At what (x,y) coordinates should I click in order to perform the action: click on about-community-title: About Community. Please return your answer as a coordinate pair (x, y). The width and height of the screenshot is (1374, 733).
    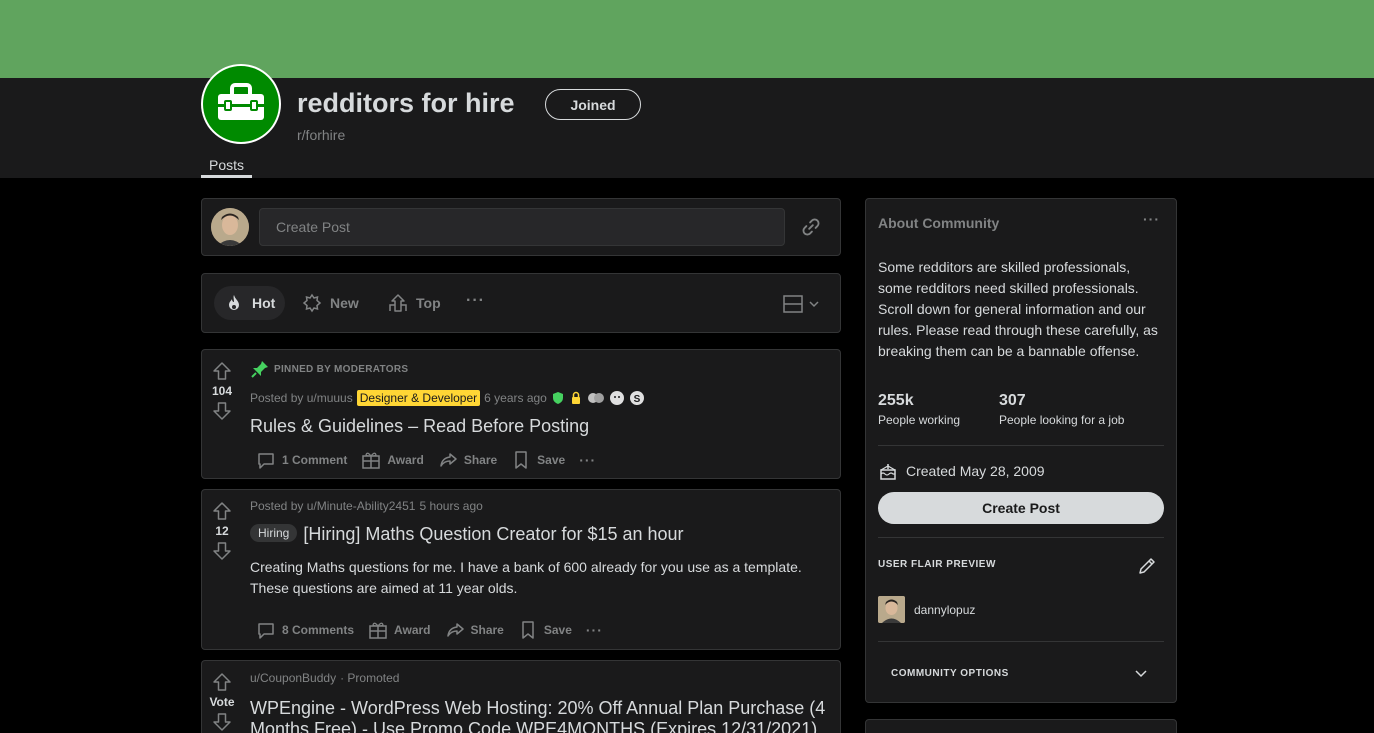
    Looking at the image, I should click on (939, 223).